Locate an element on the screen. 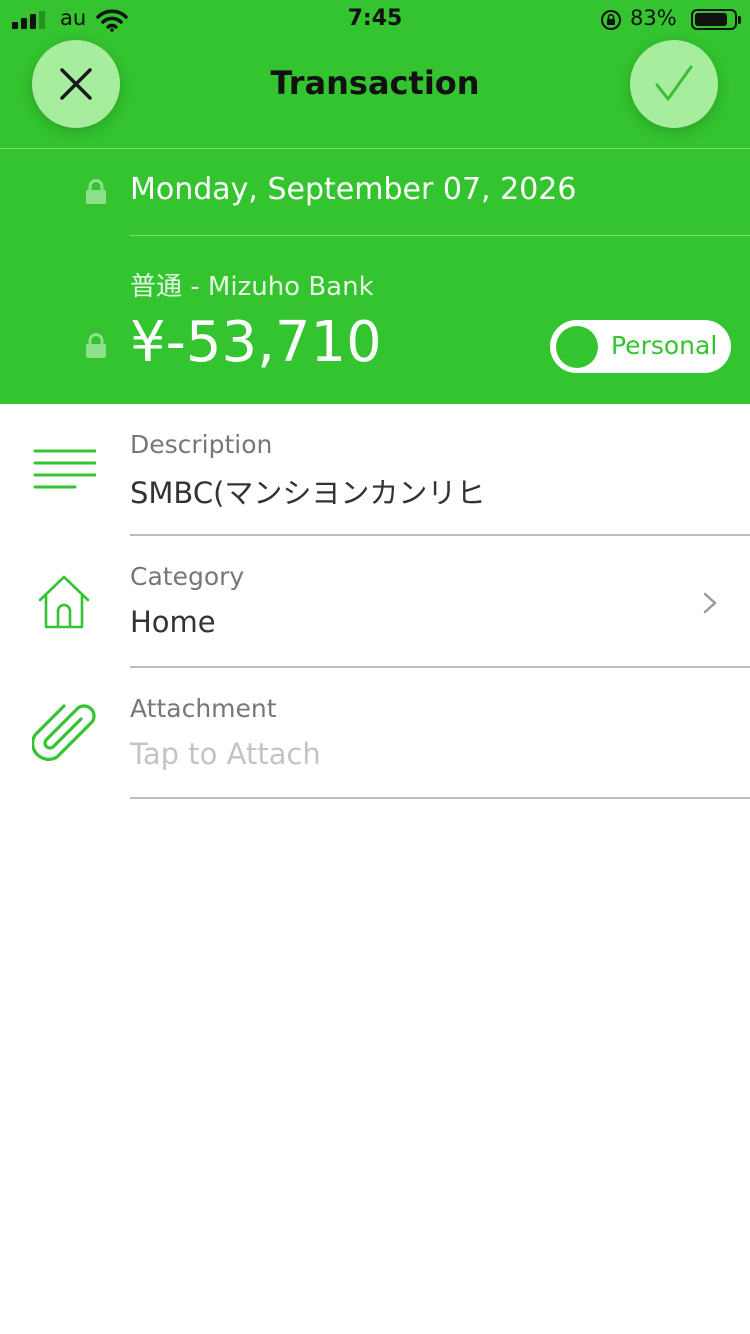  description-value: SMBC(マンシヨンカンリヒ is located at coordinates (307, 491).